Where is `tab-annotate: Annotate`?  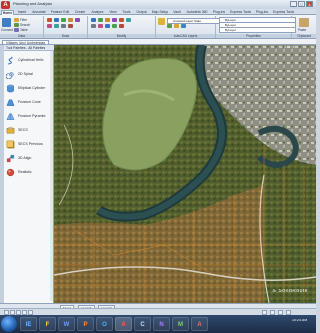
tab-annotate: Annotate is located at coordinates (39, 12).